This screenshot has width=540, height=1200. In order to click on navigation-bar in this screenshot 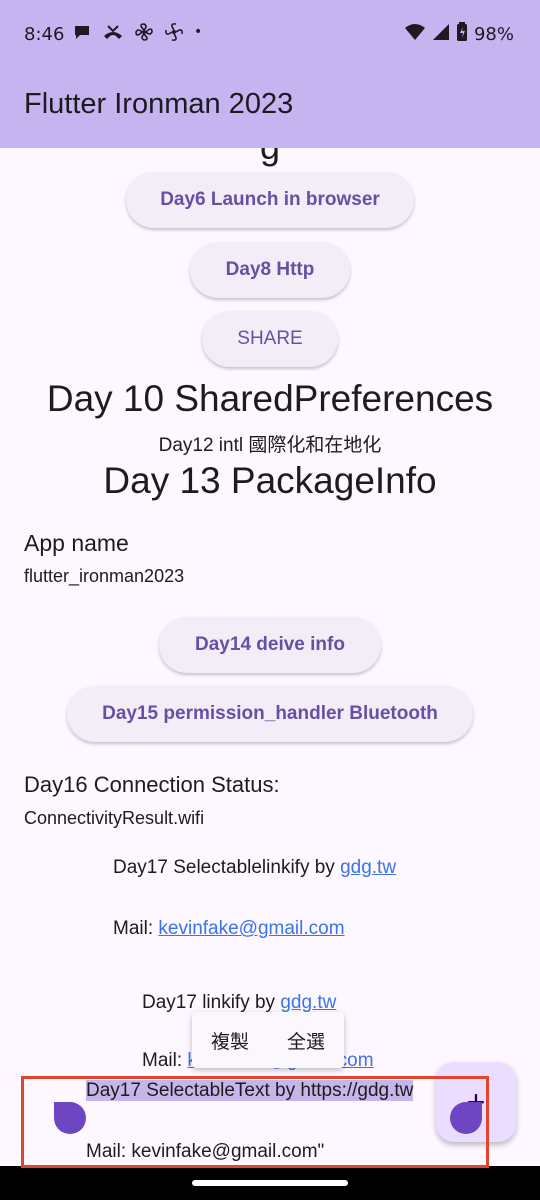, I will do `click(270, 1183)`.